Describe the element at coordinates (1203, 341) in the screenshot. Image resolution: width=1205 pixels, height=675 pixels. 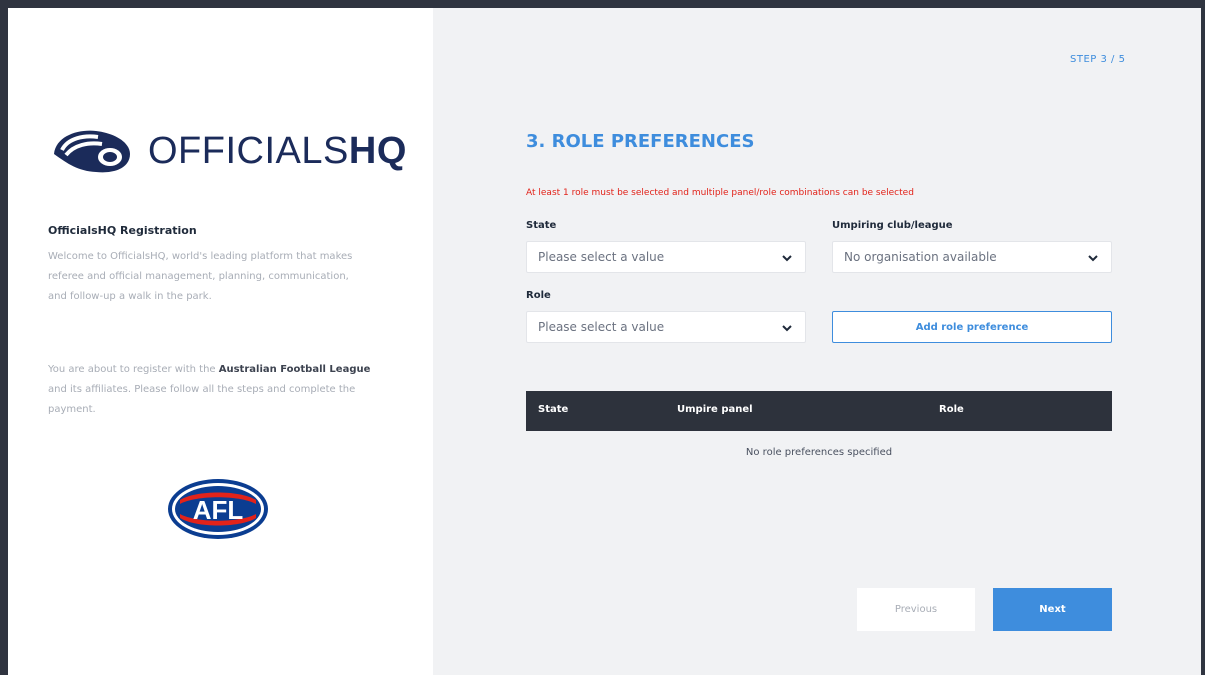
I see `window-frame-right` at that location.